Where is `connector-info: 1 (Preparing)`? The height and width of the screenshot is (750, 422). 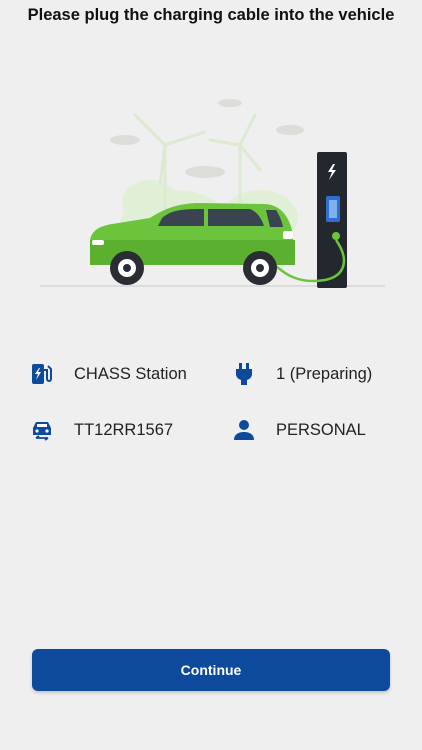
connector-info: 1 (Preparing) is located at coordinates (302, 374).